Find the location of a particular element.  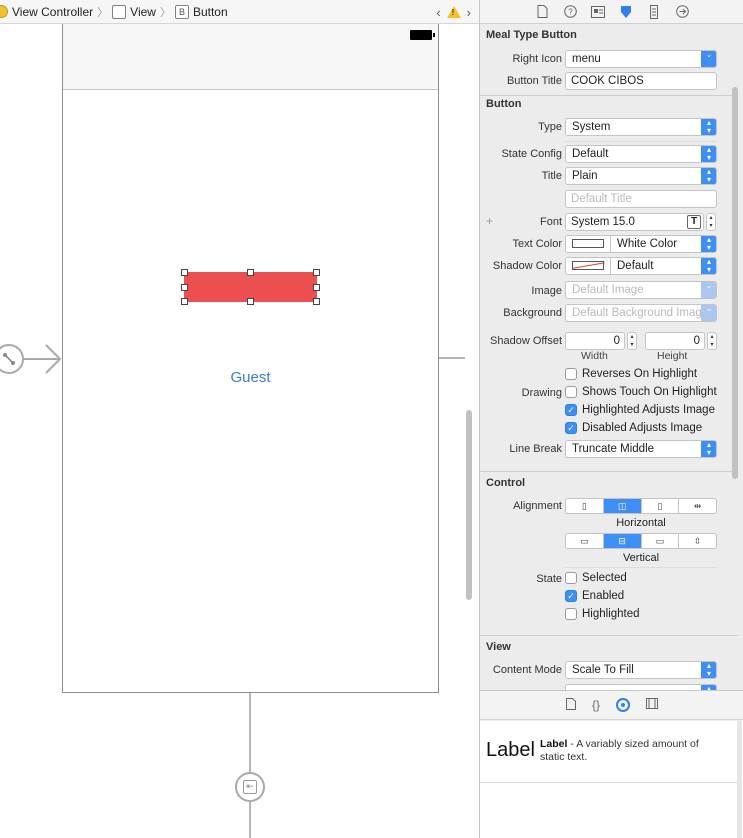

jumpbar-item-button: B Button is located at coordinates (201, 12).